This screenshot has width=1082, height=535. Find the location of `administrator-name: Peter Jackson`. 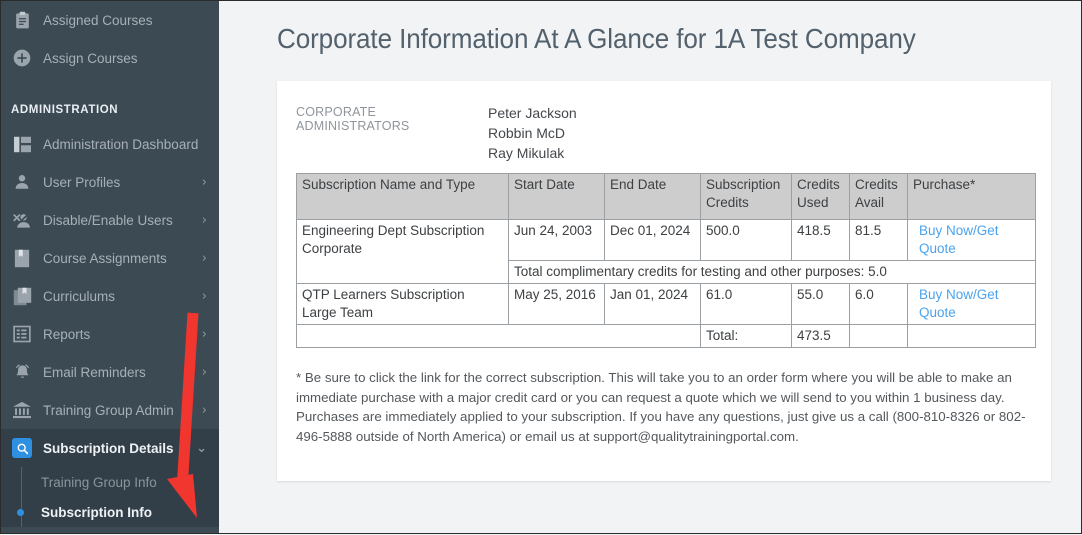

administrator-name: Peter Jackson is located at coordinates (532, 113).